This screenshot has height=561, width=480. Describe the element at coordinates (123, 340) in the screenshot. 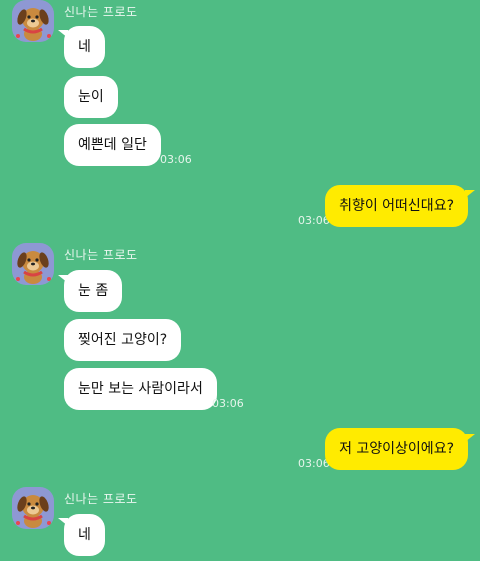

I see `message-bubble: 찢어진 고양이?` at that location.